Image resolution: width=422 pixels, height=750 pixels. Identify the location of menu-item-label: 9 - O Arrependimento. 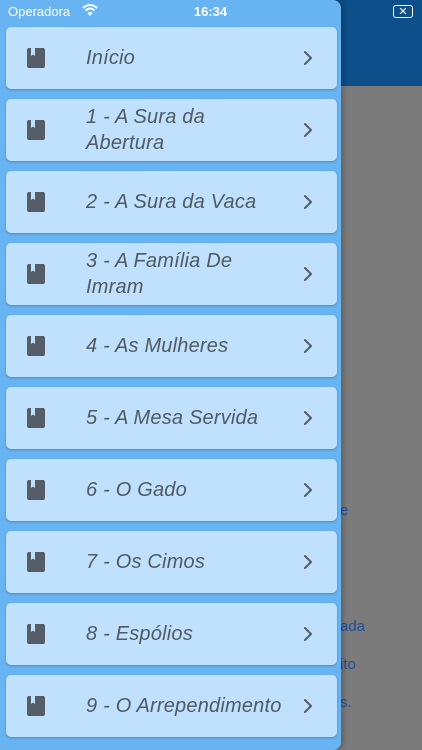
(184, 706).